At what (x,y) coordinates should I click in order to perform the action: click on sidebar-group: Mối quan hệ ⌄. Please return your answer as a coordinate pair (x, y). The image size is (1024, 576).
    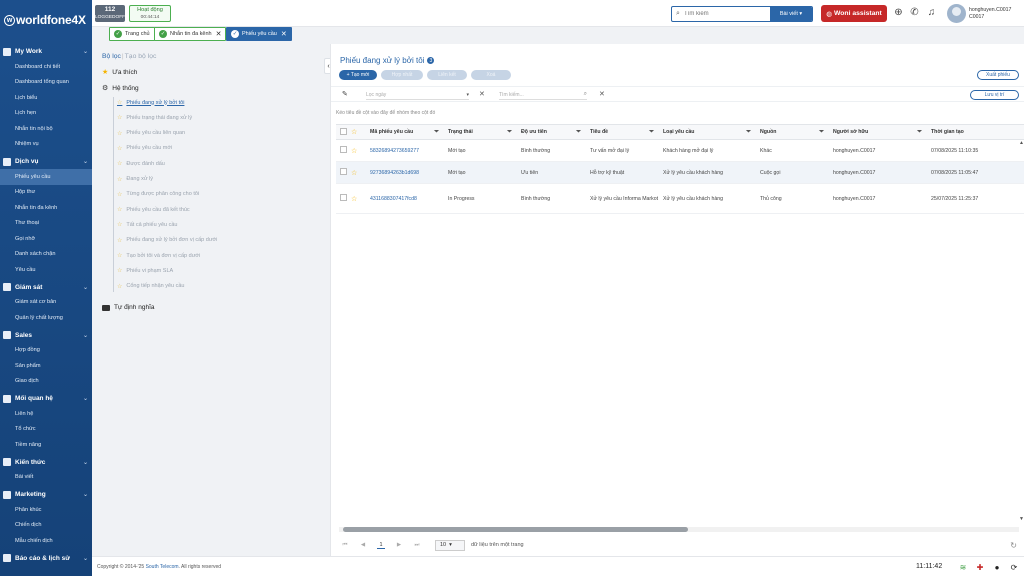
    Looking at the image, I should click on (46, 398).